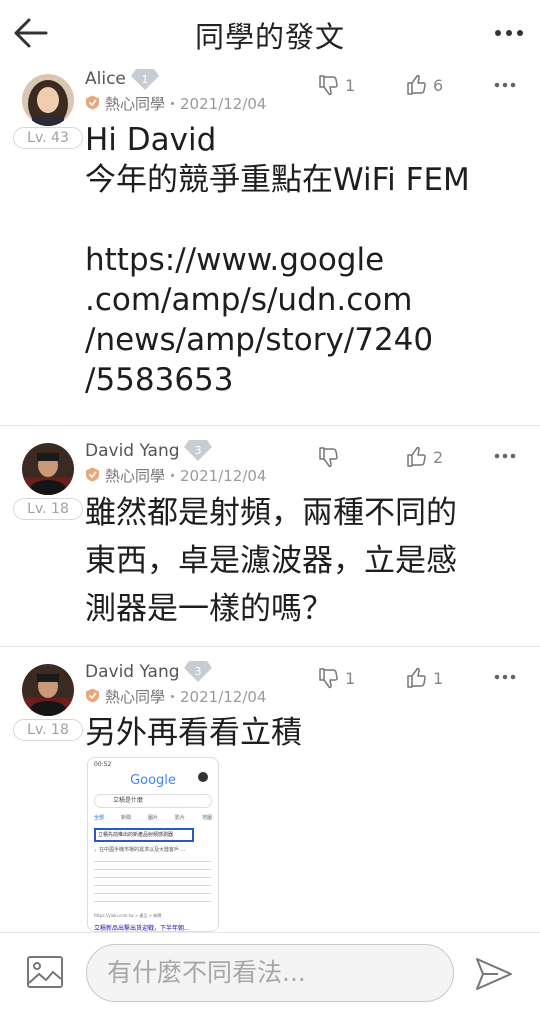  I want to click on thumb-source: https://yiaki.com.tw > 產品 > 新聞, so click(128, 915).